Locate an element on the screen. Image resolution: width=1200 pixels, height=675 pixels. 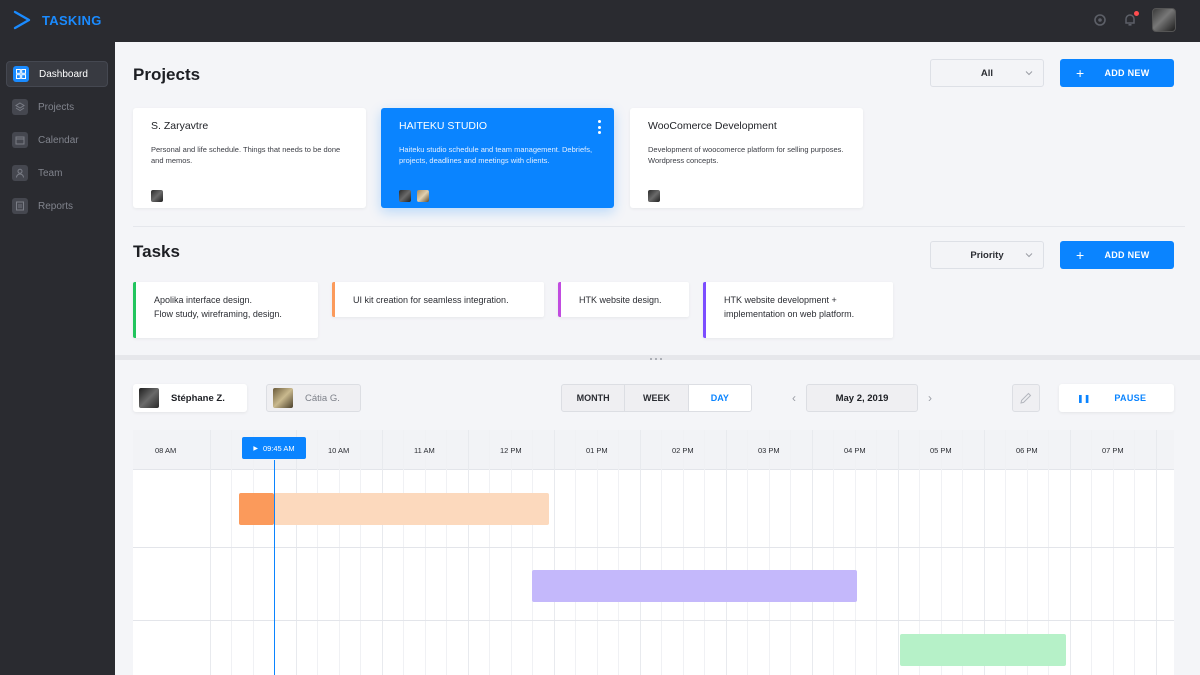
task-card: HTK website design. is located at coordinates (623, 299).